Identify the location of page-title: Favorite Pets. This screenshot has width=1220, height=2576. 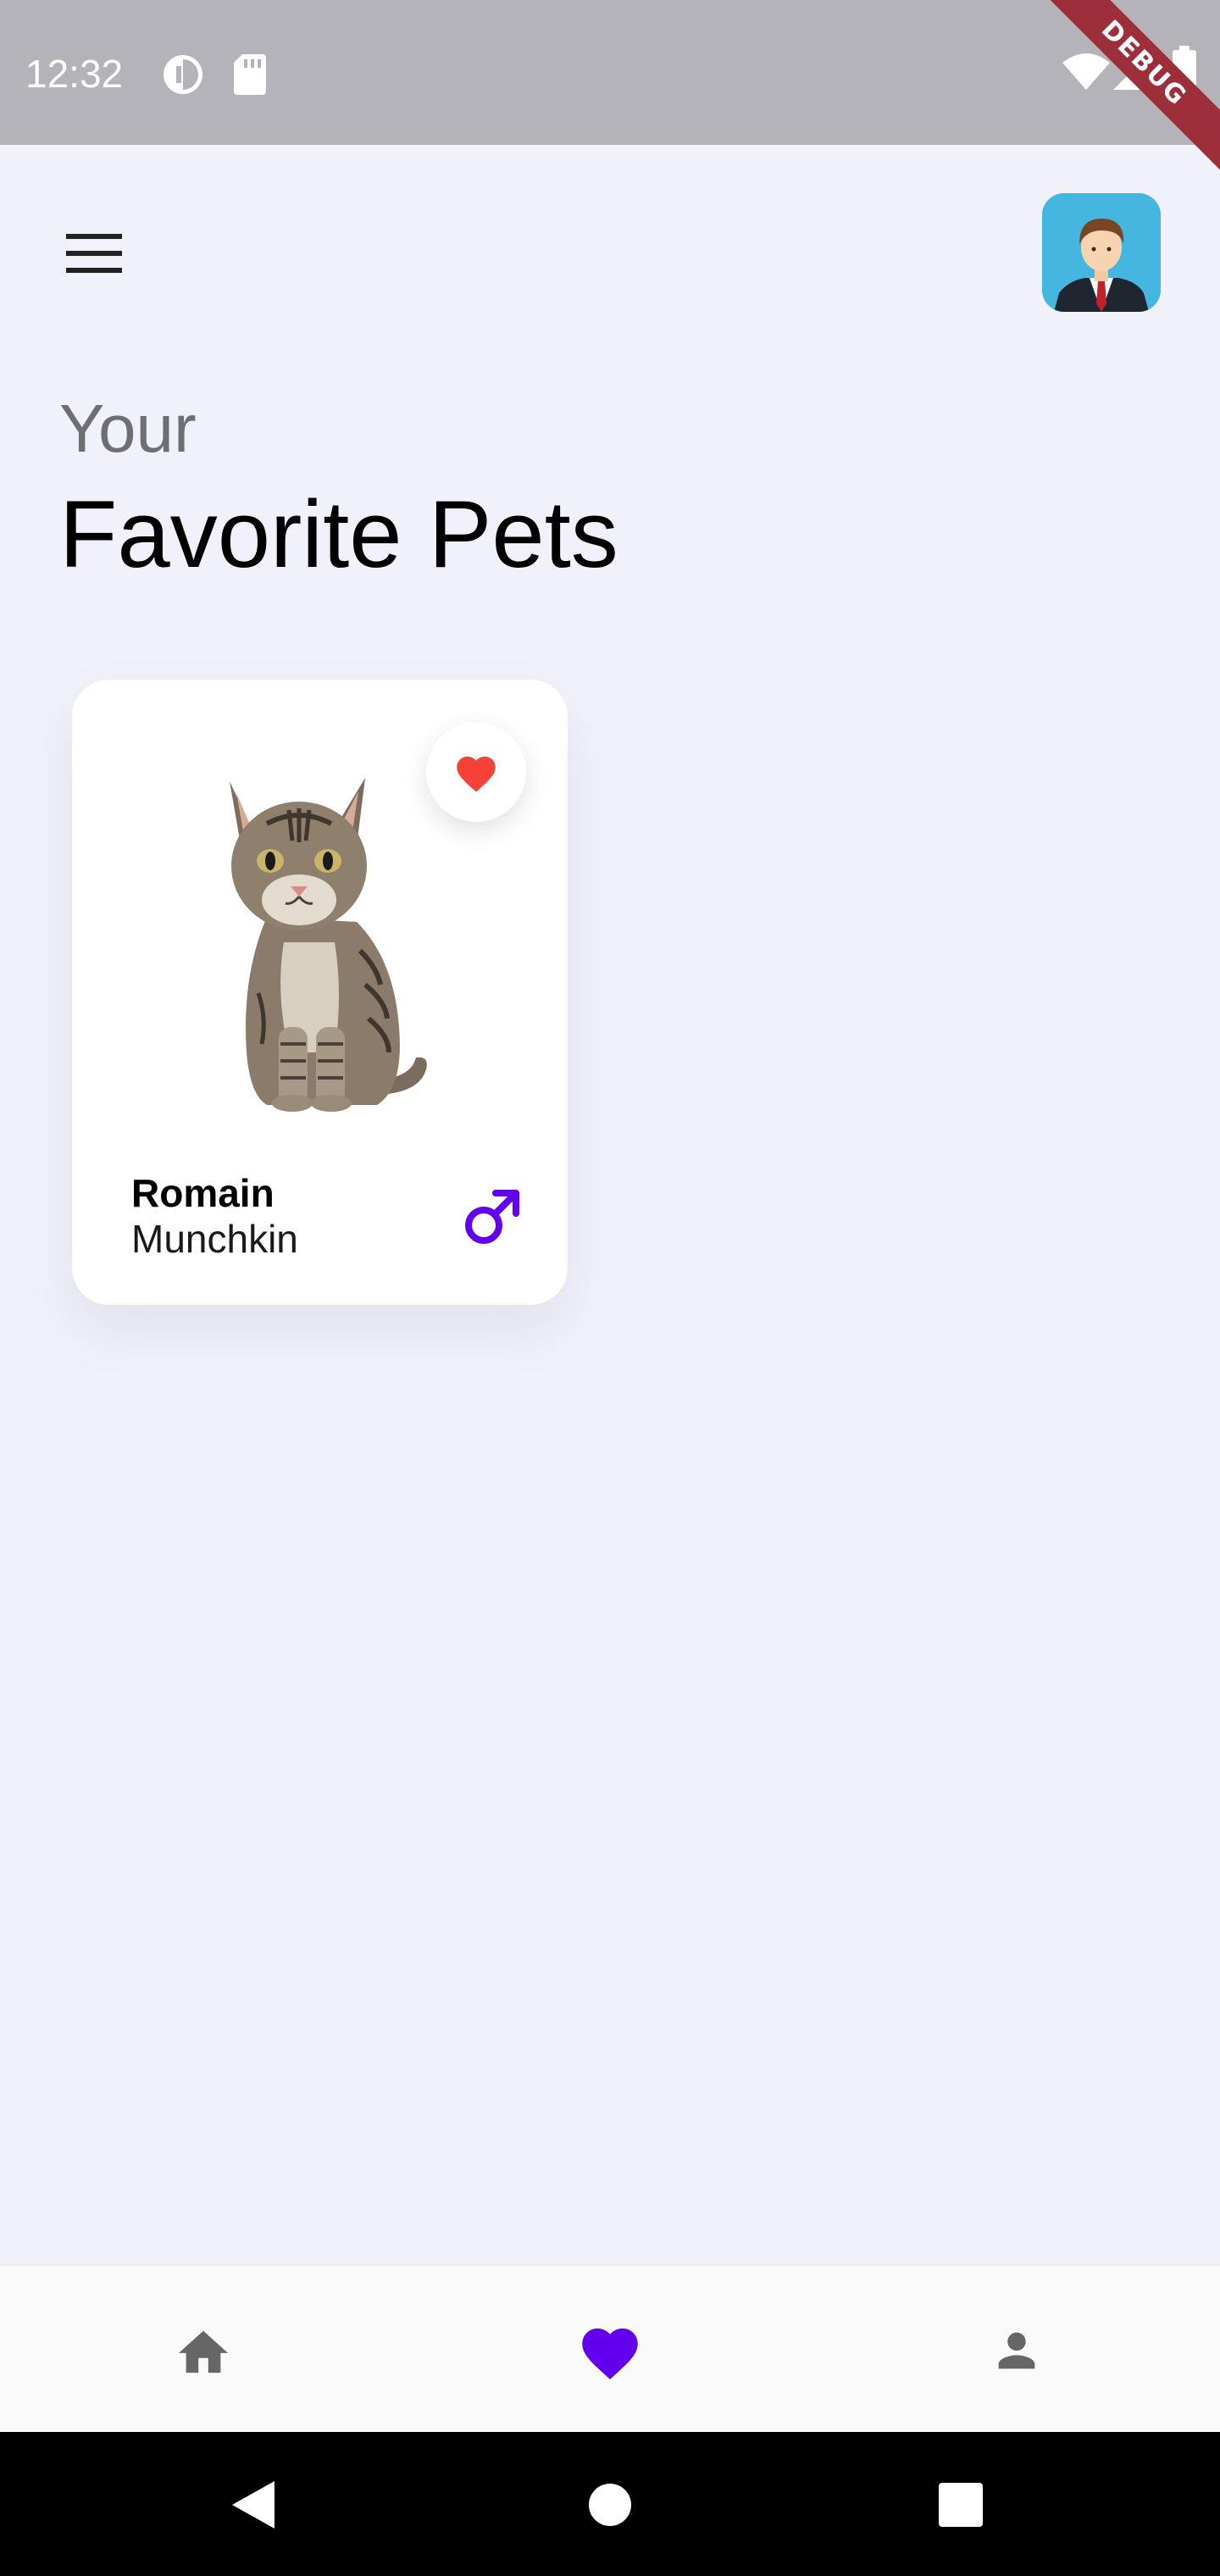
(338, 534).